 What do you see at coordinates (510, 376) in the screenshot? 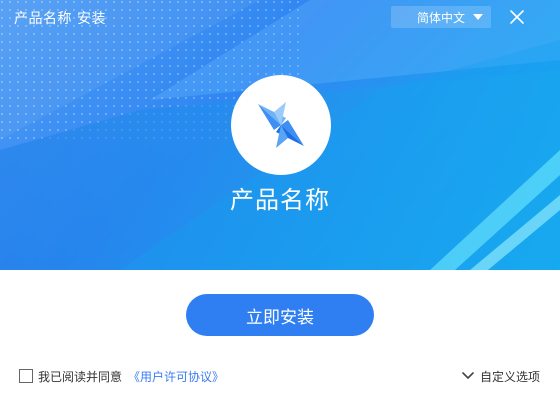
I see `custom-options-label: 自定义选项` at bounding box center [510, 376].